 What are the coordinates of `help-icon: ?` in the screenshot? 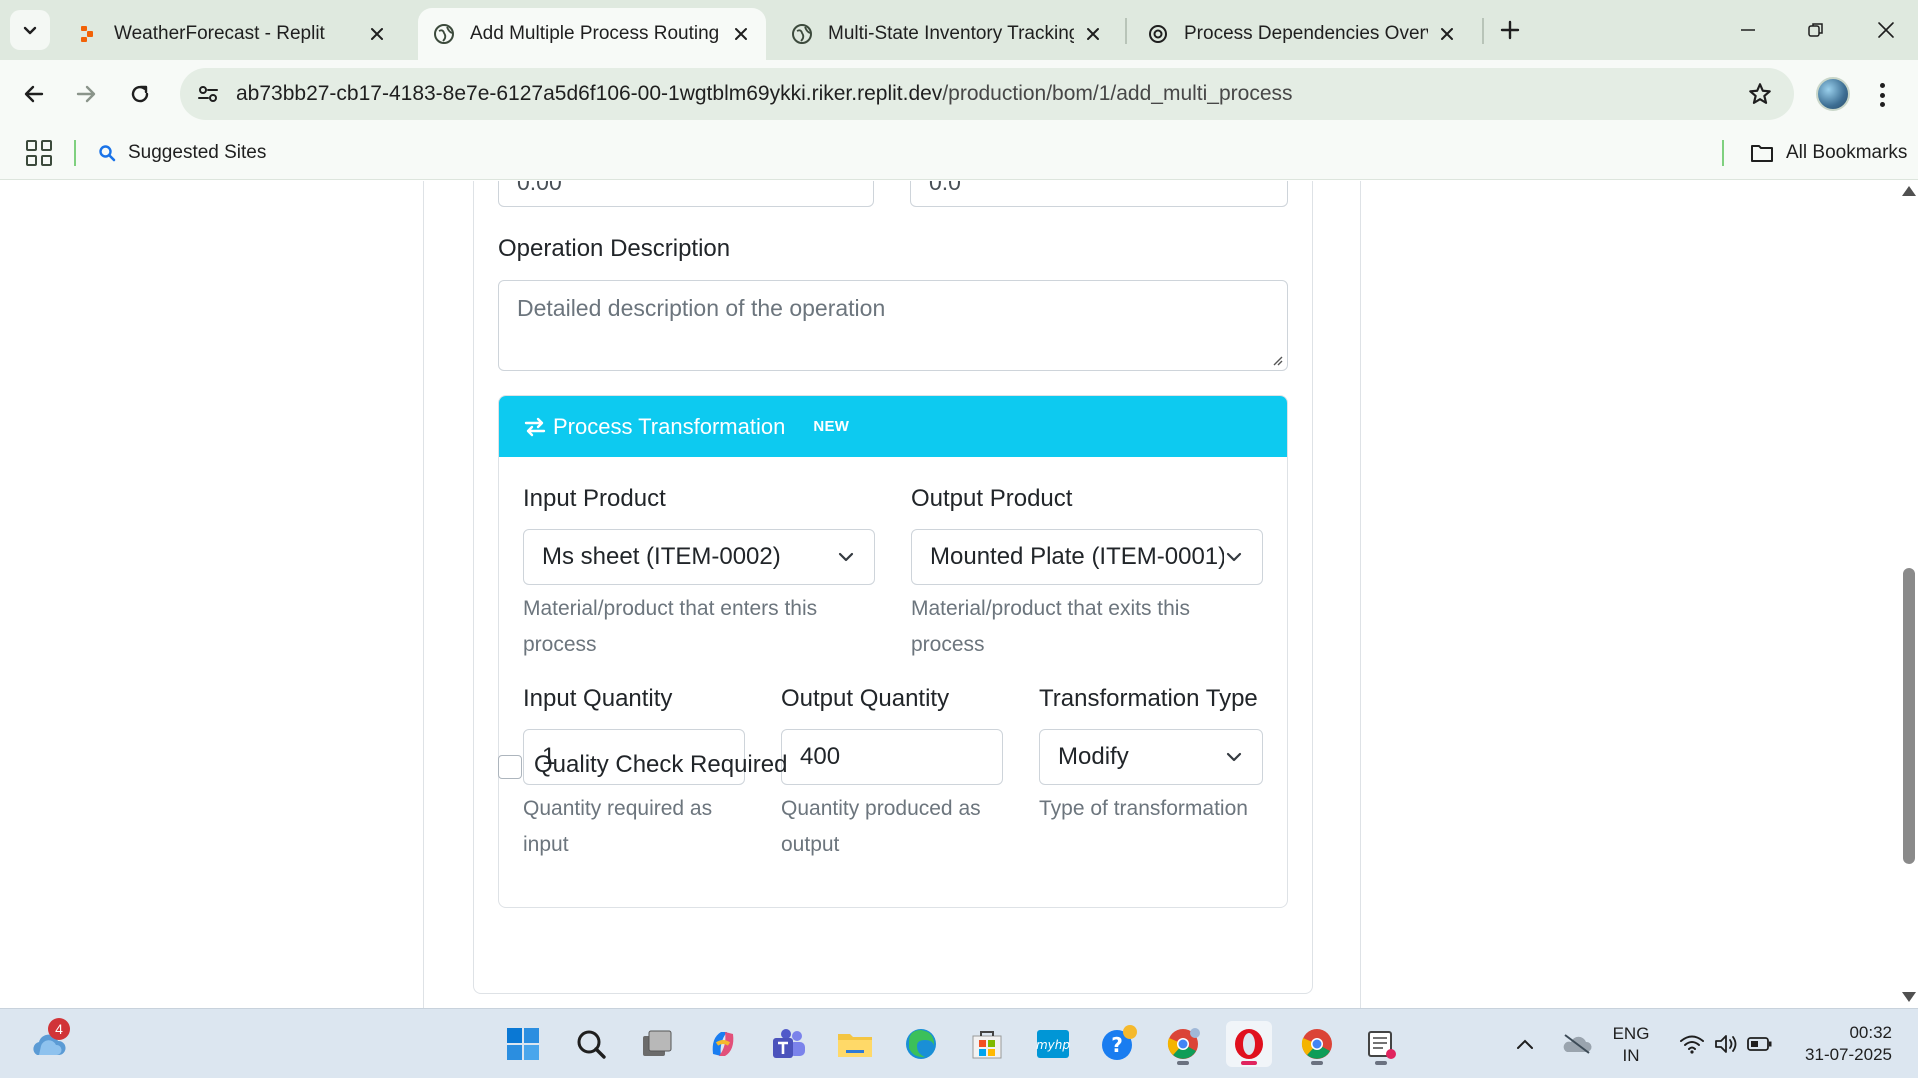 It's located at (1119, 1042).